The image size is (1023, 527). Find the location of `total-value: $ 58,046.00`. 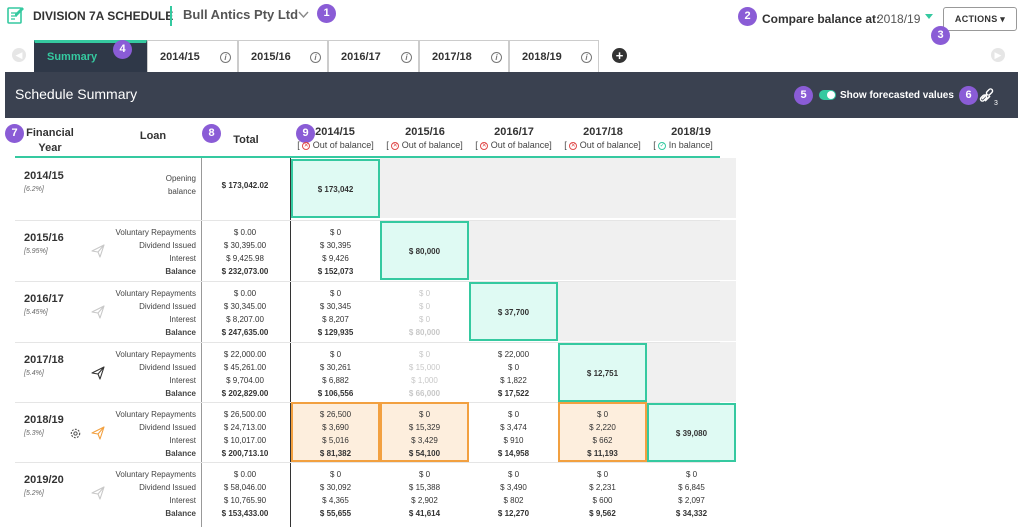

total-value: $ 58,046.00 is located at coordinates (245, 487).